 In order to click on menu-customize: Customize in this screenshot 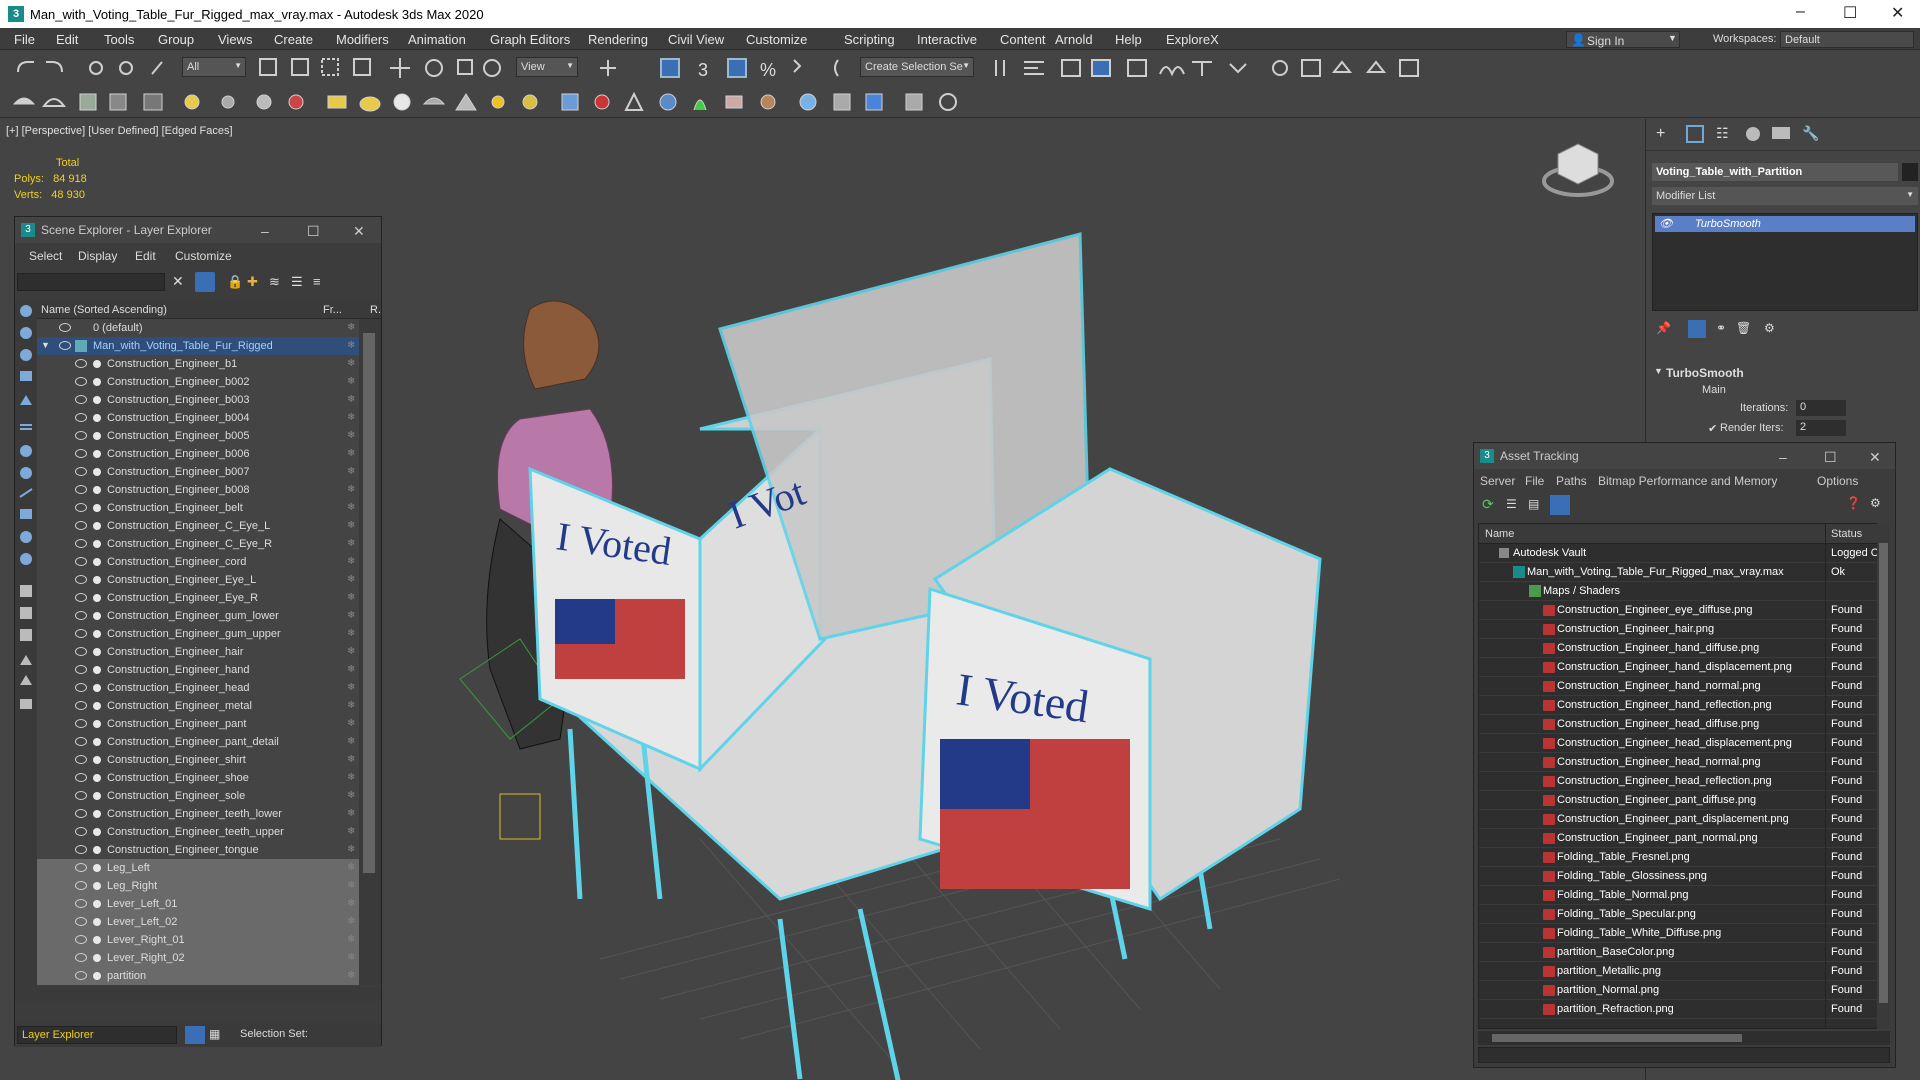, I will do `click(776, 39)`.